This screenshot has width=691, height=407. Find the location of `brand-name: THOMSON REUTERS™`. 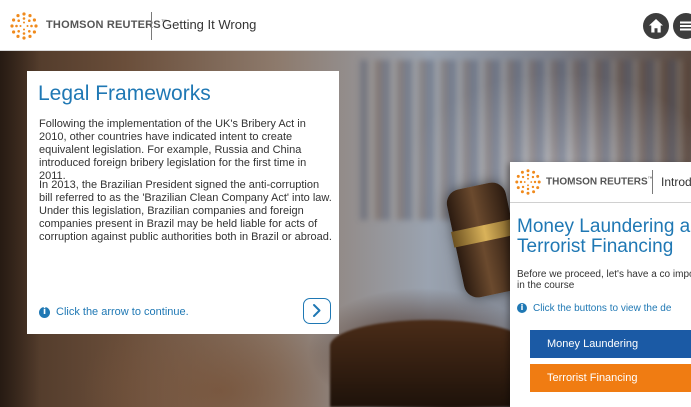

brand-name: THOMSON REUTERS™ is located at coordinates (106, 25).